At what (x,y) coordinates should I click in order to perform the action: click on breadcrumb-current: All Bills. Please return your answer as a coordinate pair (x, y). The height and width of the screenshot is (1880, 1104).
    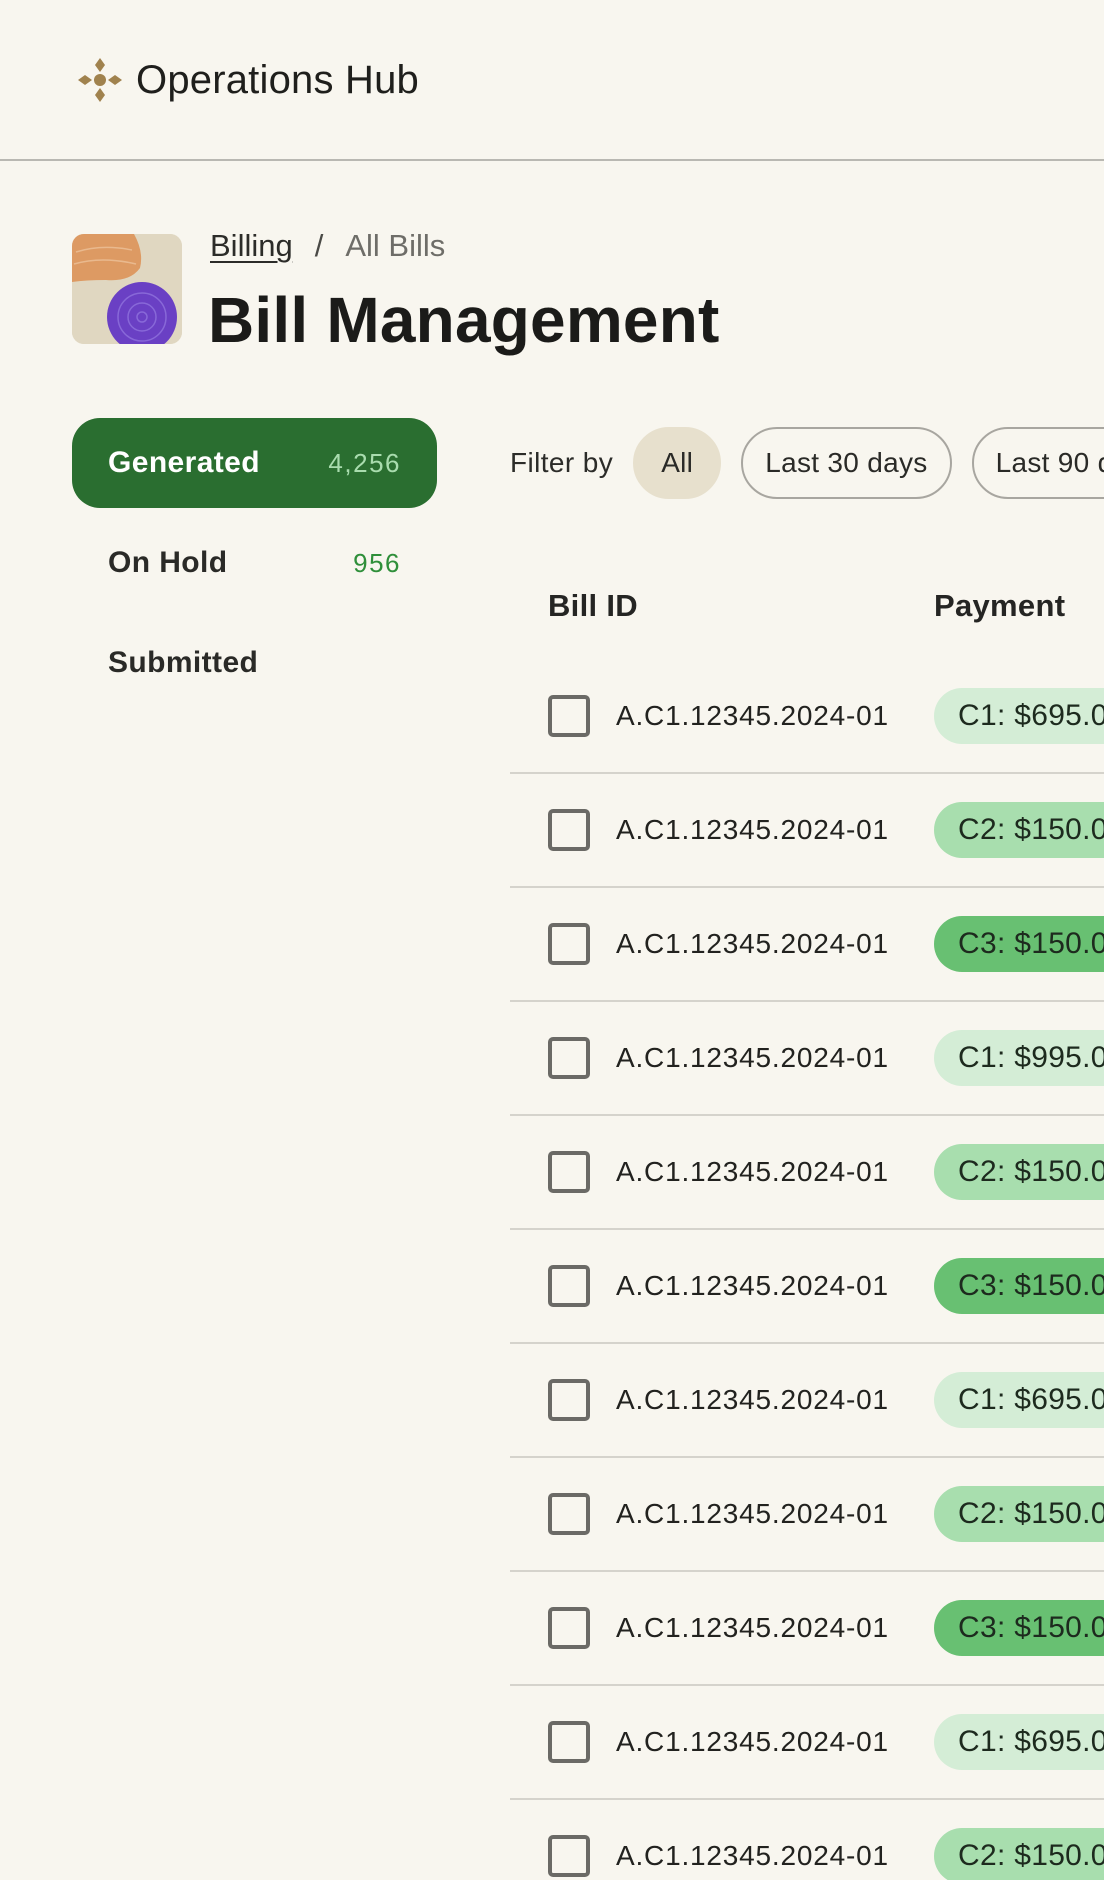
    Looking at the image, I should click on (395, 245).